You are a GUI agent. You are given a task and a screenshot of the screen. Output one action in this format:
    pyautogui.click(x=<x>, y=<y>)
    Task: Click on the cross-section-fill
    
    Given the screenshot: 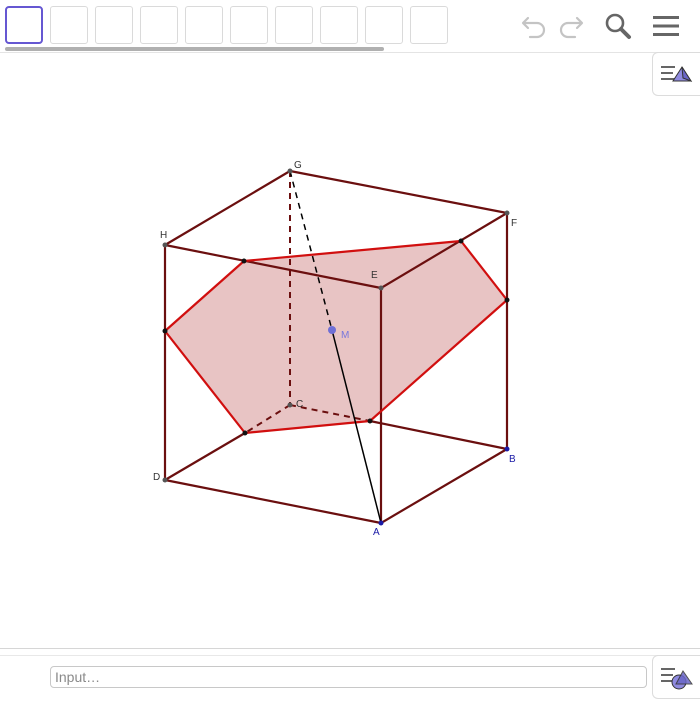 What is the action you would take?
    pyautogui.click(x=336, y=337)
    